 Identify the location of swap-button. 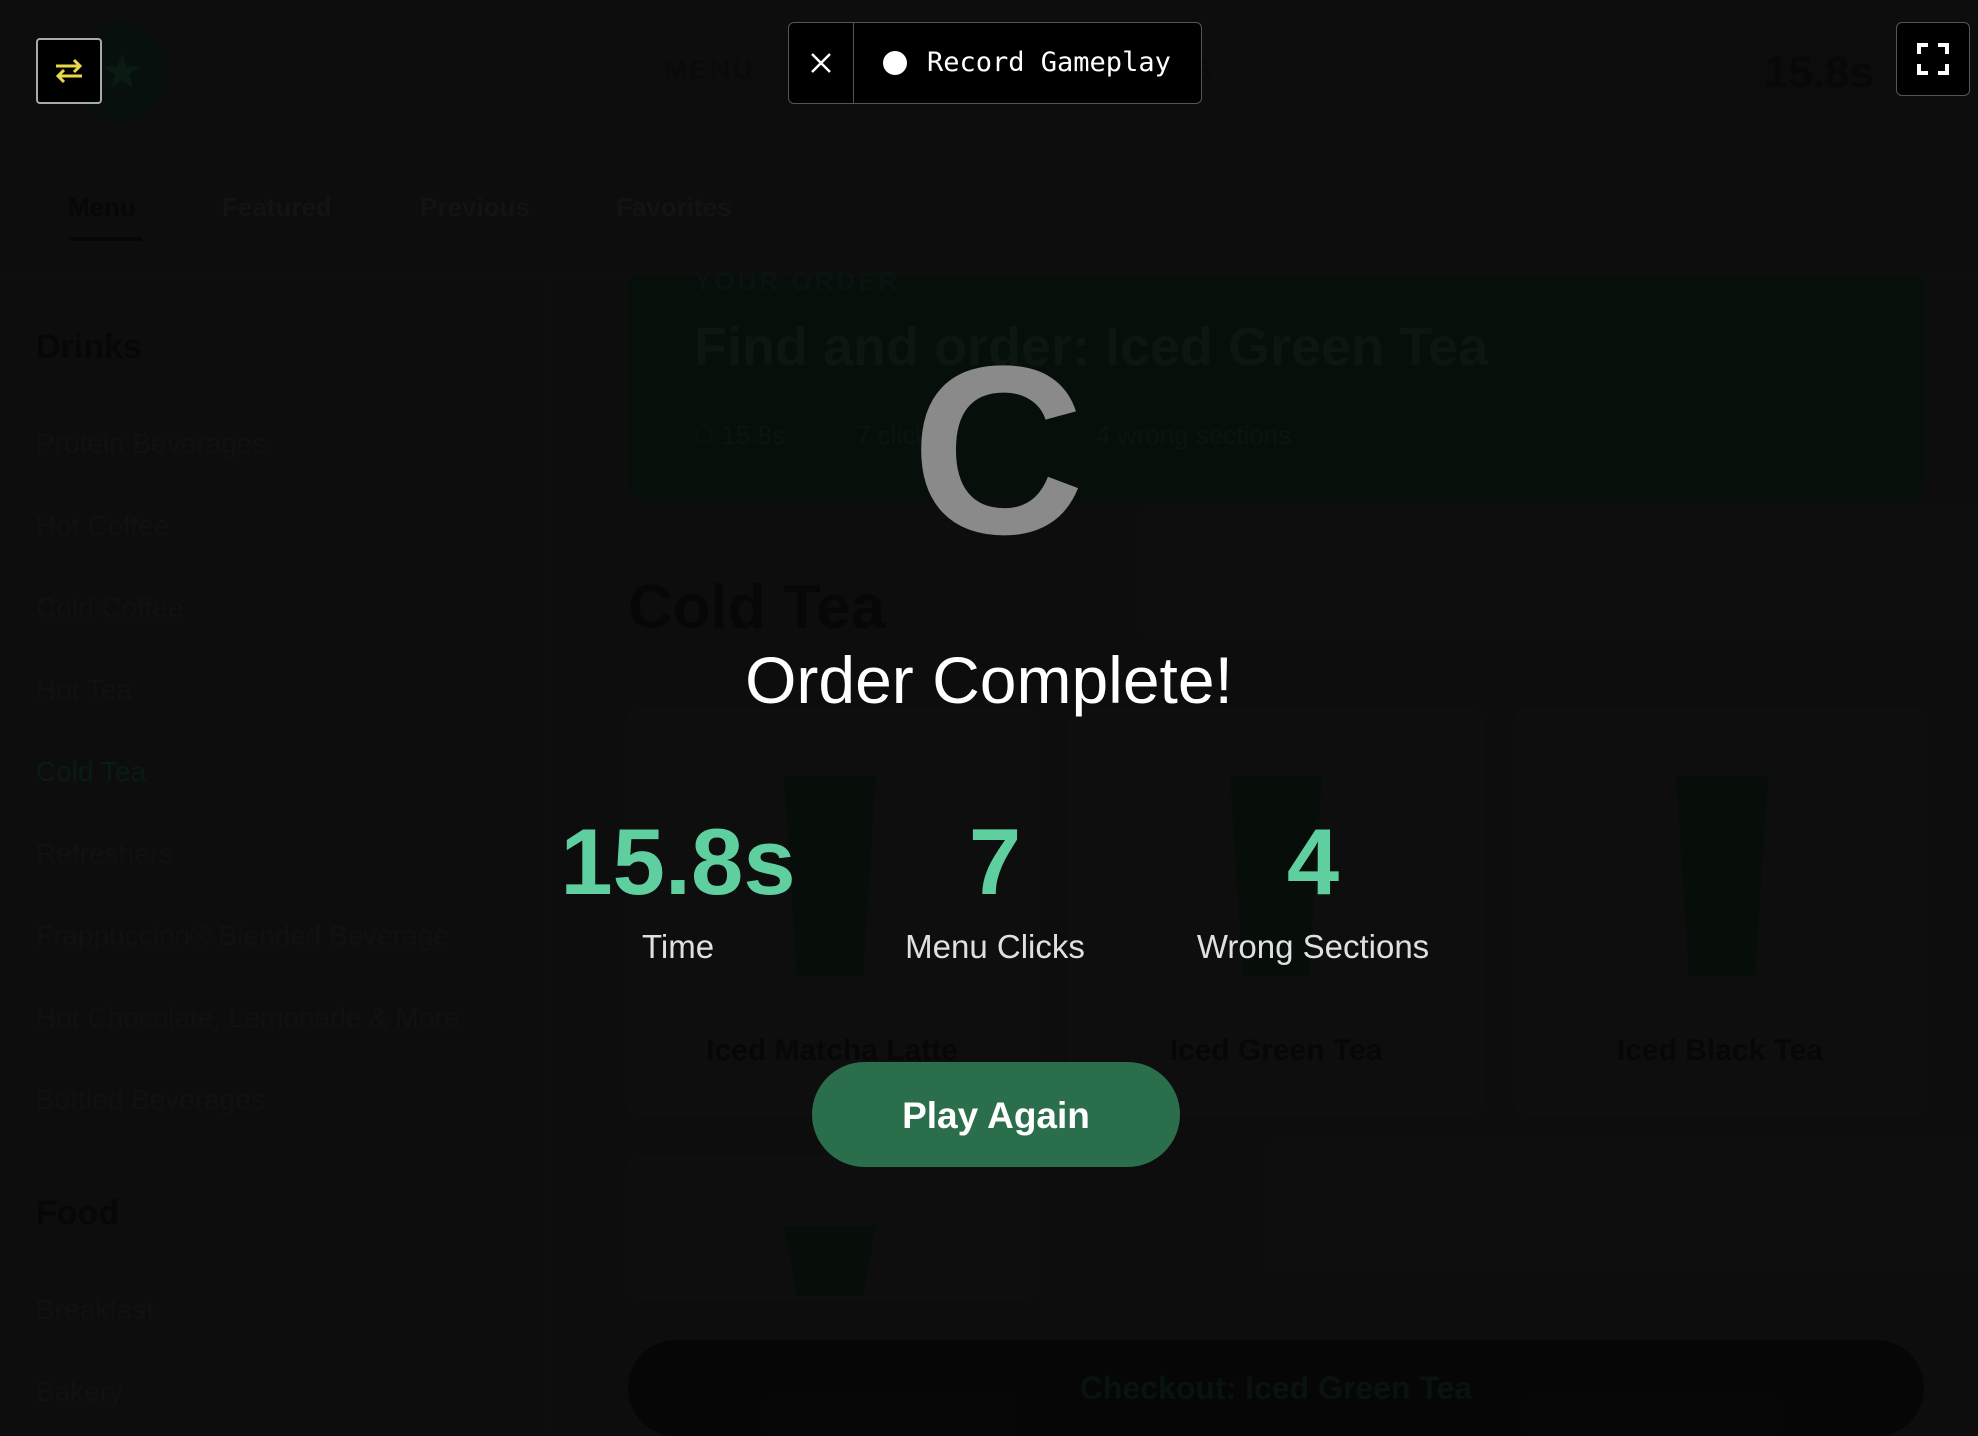
(69, 71).